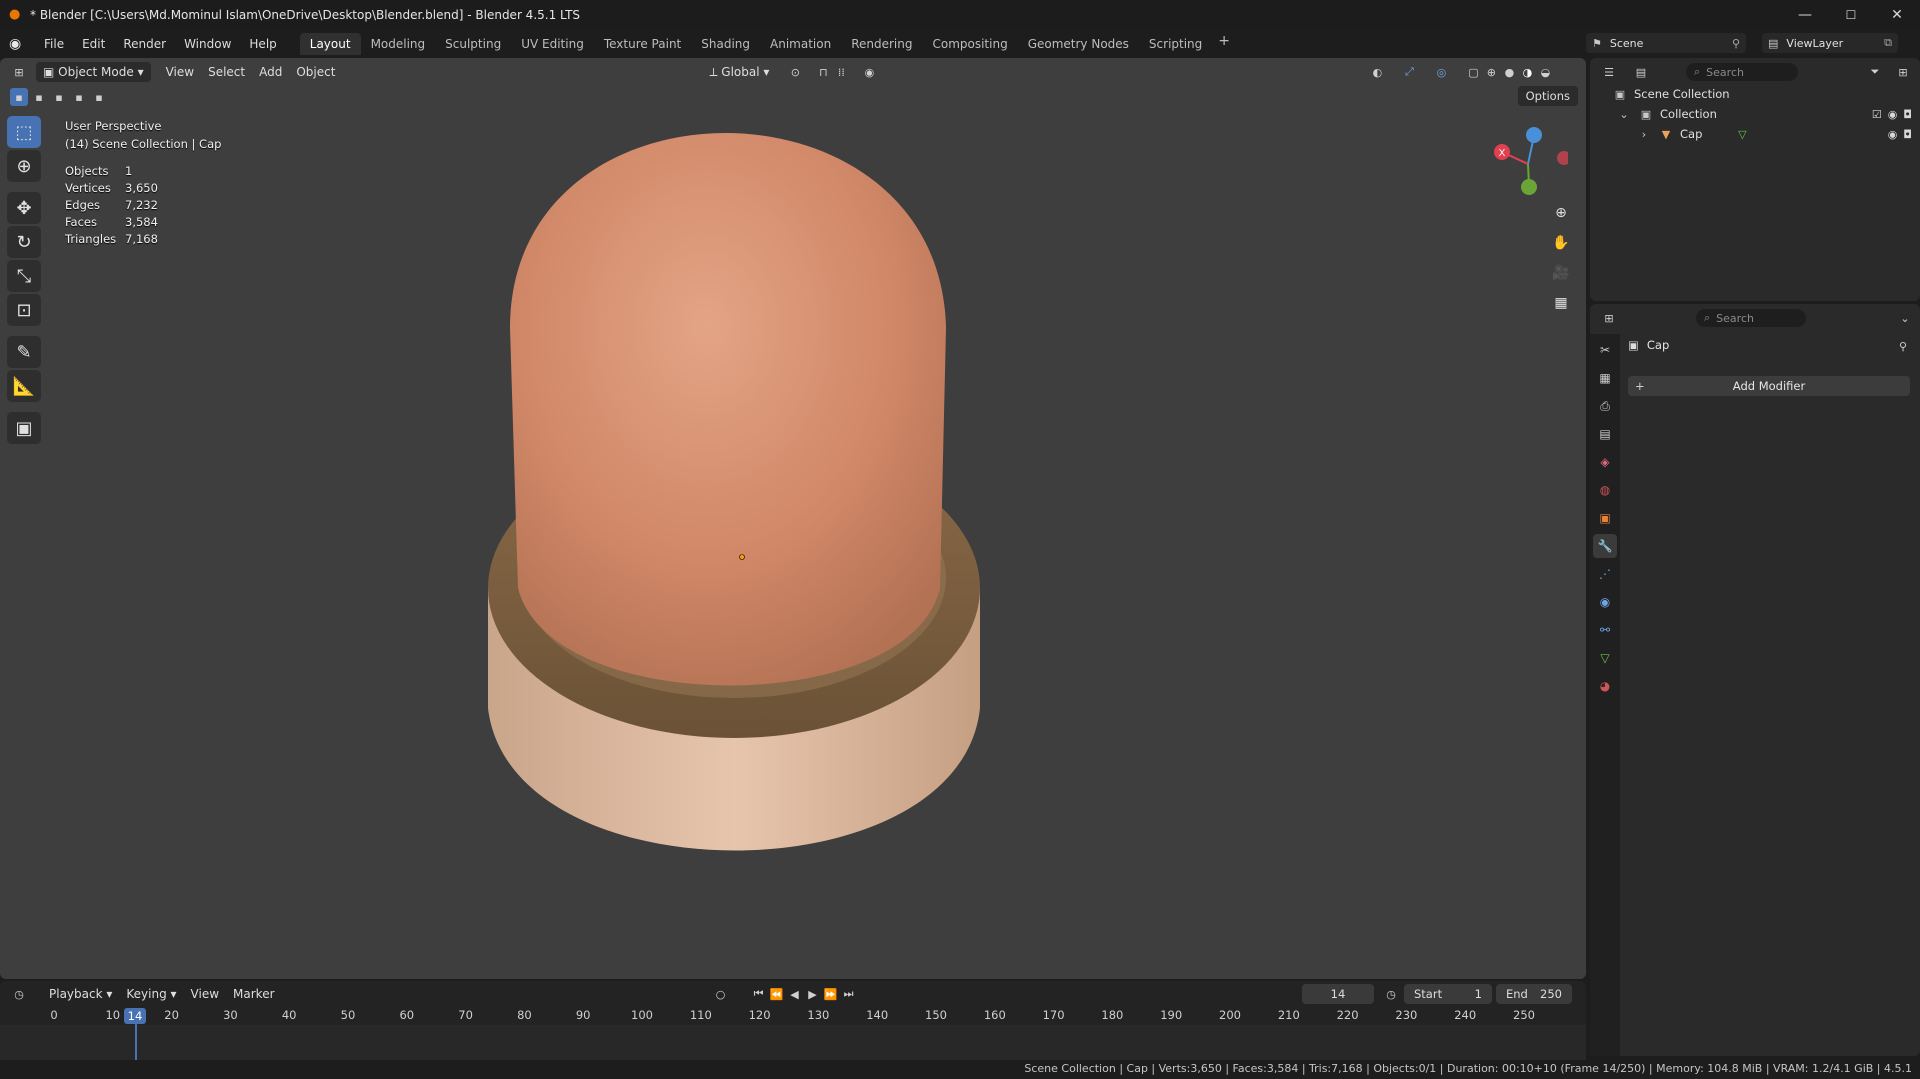 This screenshot has height=1079, width=1920. Describe the element at coordinates (1391, 994) in the screenshot. I see `preview-range-icon: ◷` at that location.